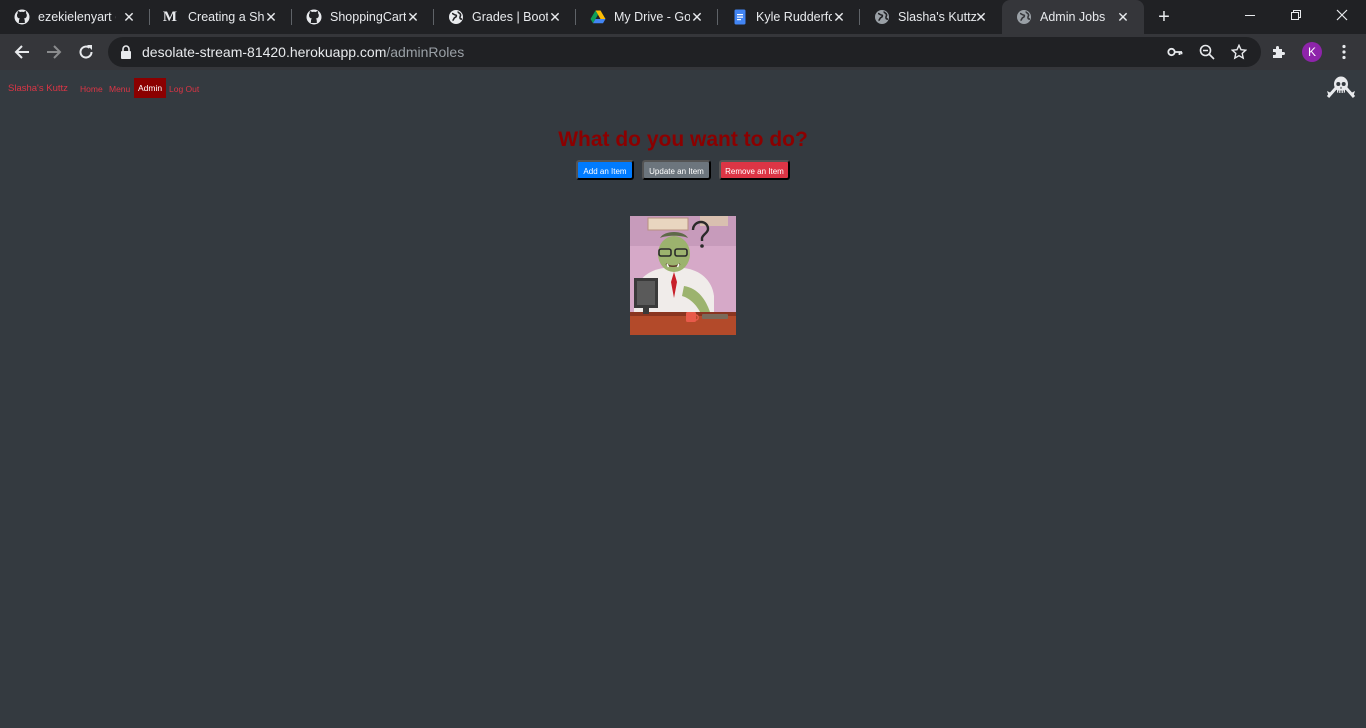 The height and width of the screenshot is (728, 1366). What do you see at coordinates (1341, 87) in the screenshot?
I see `skull-logo-icon` at bounding box center [1341, 87].